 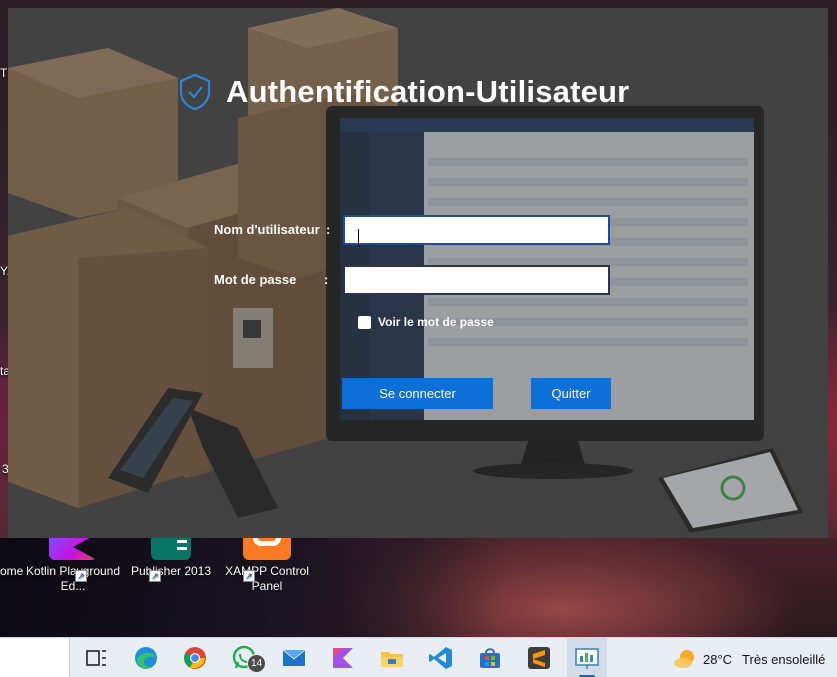 I want to click on sublime-text-icon, so click(x=539, y=658).